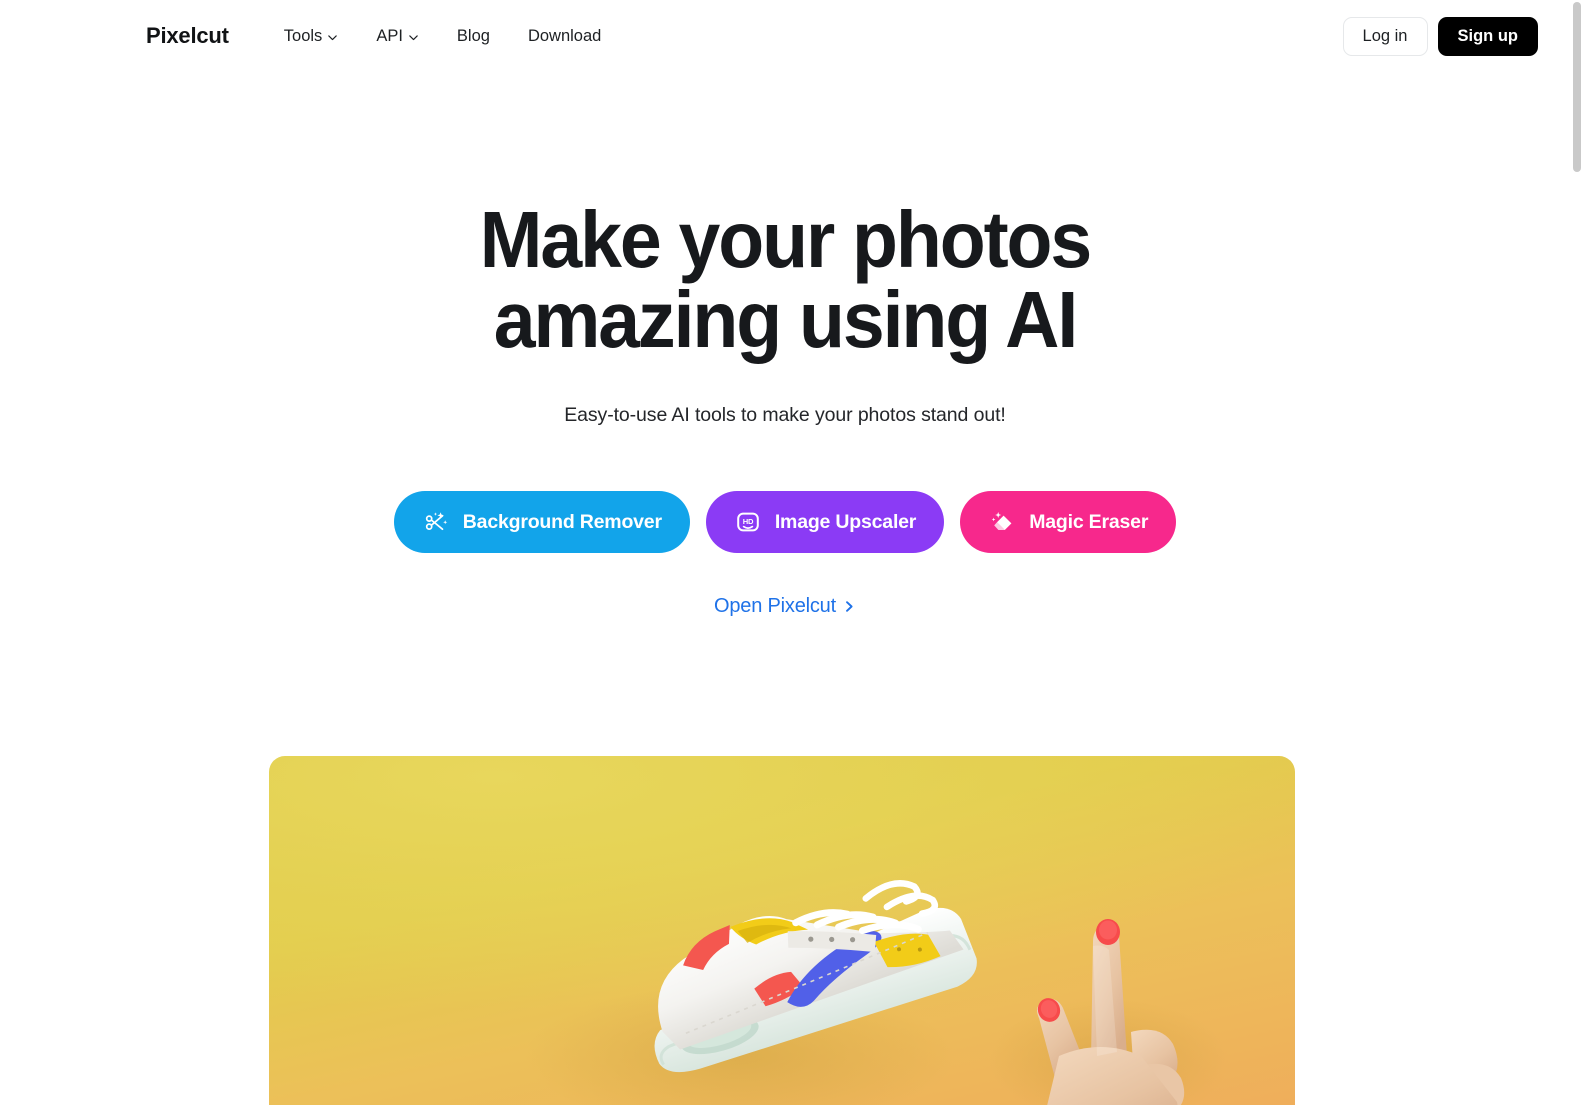 The height and width of the screenshot is (1105, 1584). What do you see at coordinates (785, 280) in the screenshot?
I see `page-title: Make your photos amazing using AI` at bounding box center [785, 280].